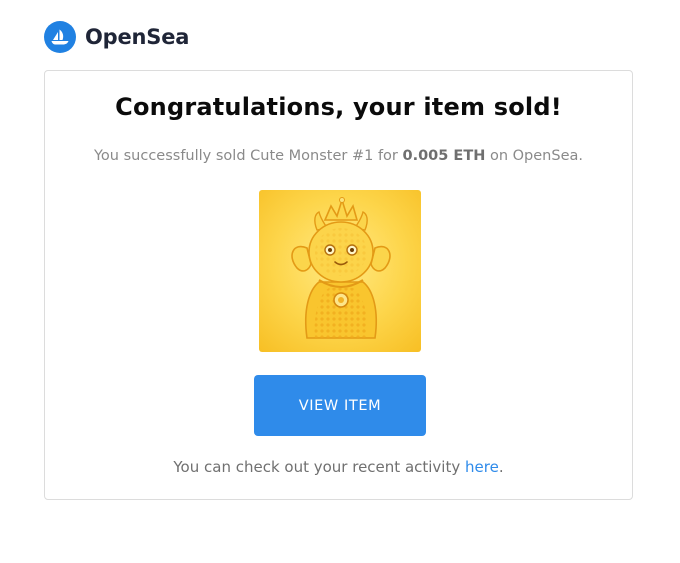 Image resolution: width=680 pixels, height=563 pixels. Describe the element at coordinates (317, 467) in the screenshot. I see `activity-message-prefix: You can check out your recent activity` at that location.